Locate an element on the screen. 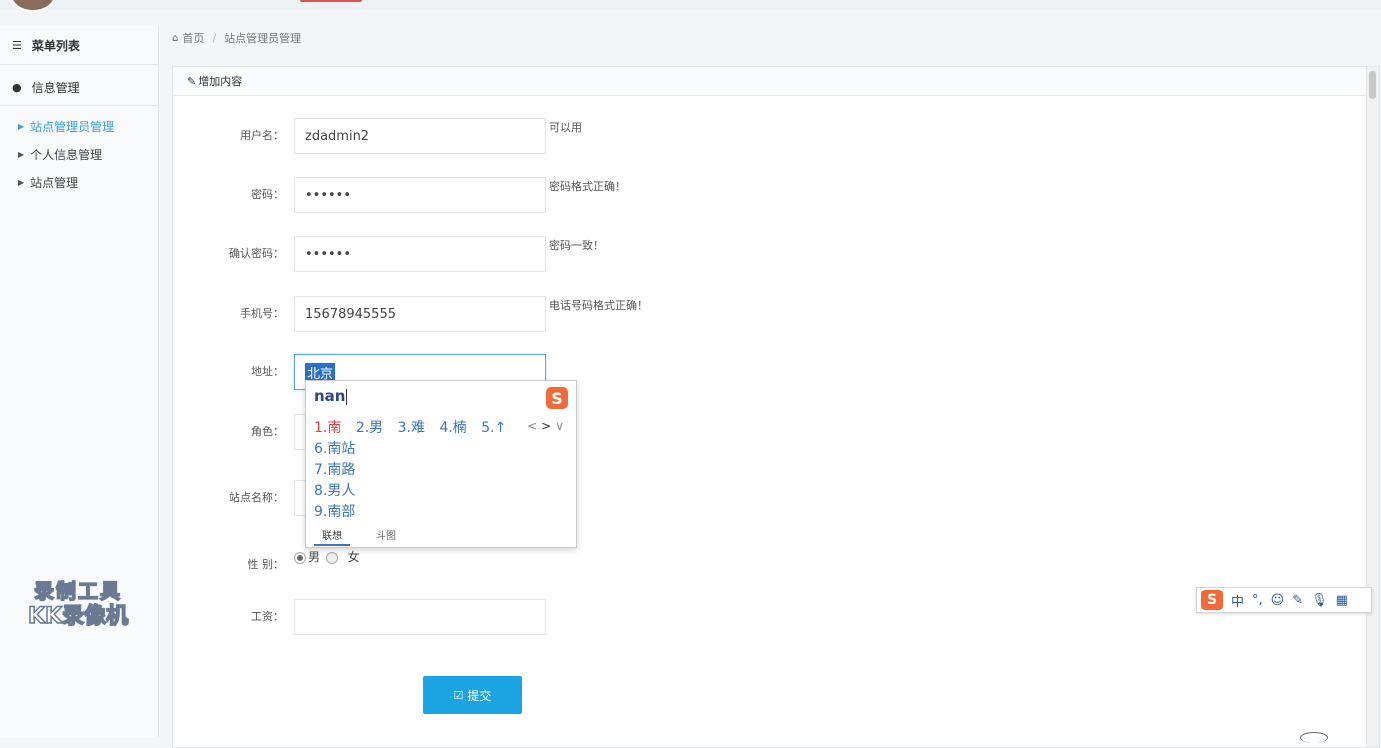  ime-composition-text: nan is located at coordinates (330, 396).